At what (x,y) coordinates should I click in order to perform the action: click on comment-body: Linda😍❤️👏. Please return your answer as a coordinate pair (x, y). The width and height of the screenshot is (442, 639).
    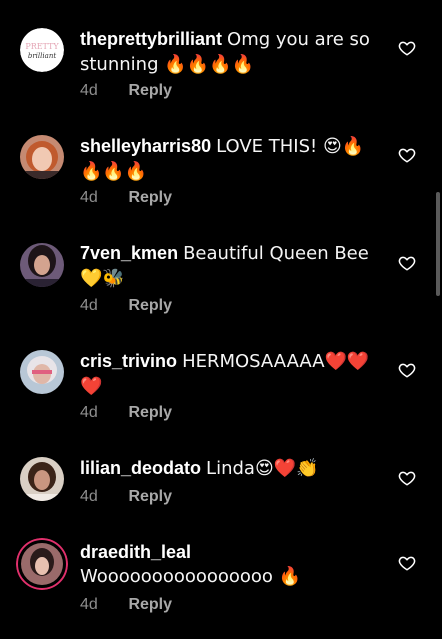
    Looking at the image, I should click on (262, 468).